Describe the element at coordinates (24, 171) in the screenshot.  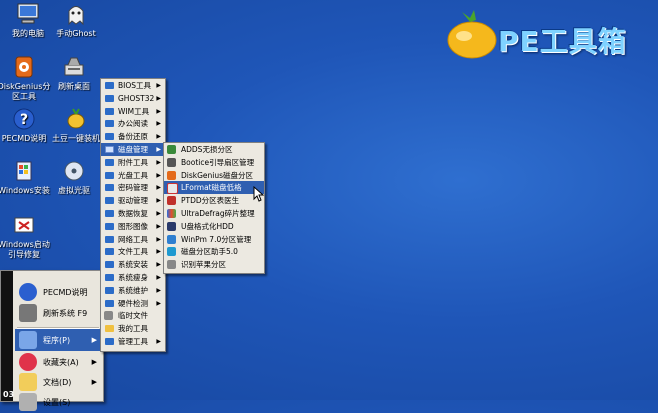
I see `windows-install-icon` at that location.